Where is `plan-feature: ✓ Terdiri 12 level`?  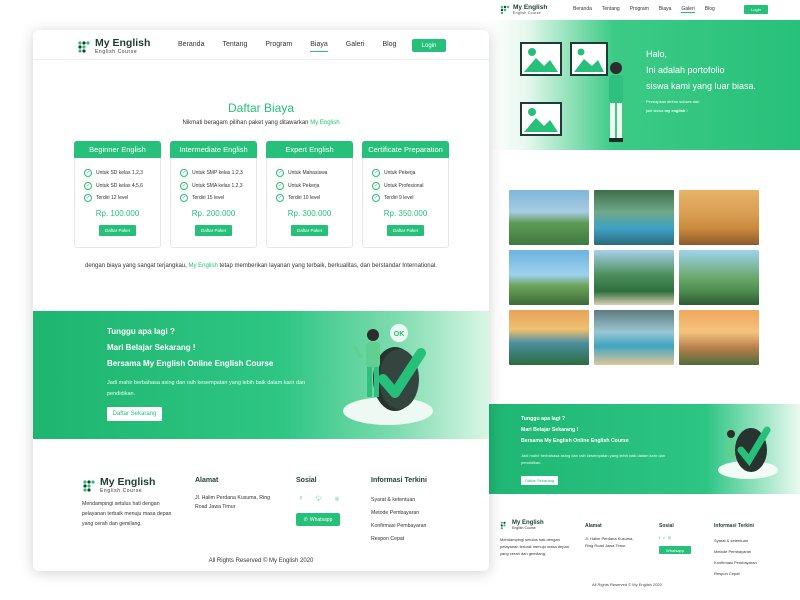 plan-feature: ✓ Terdiri 12 level is located at coordinates (106, 198).